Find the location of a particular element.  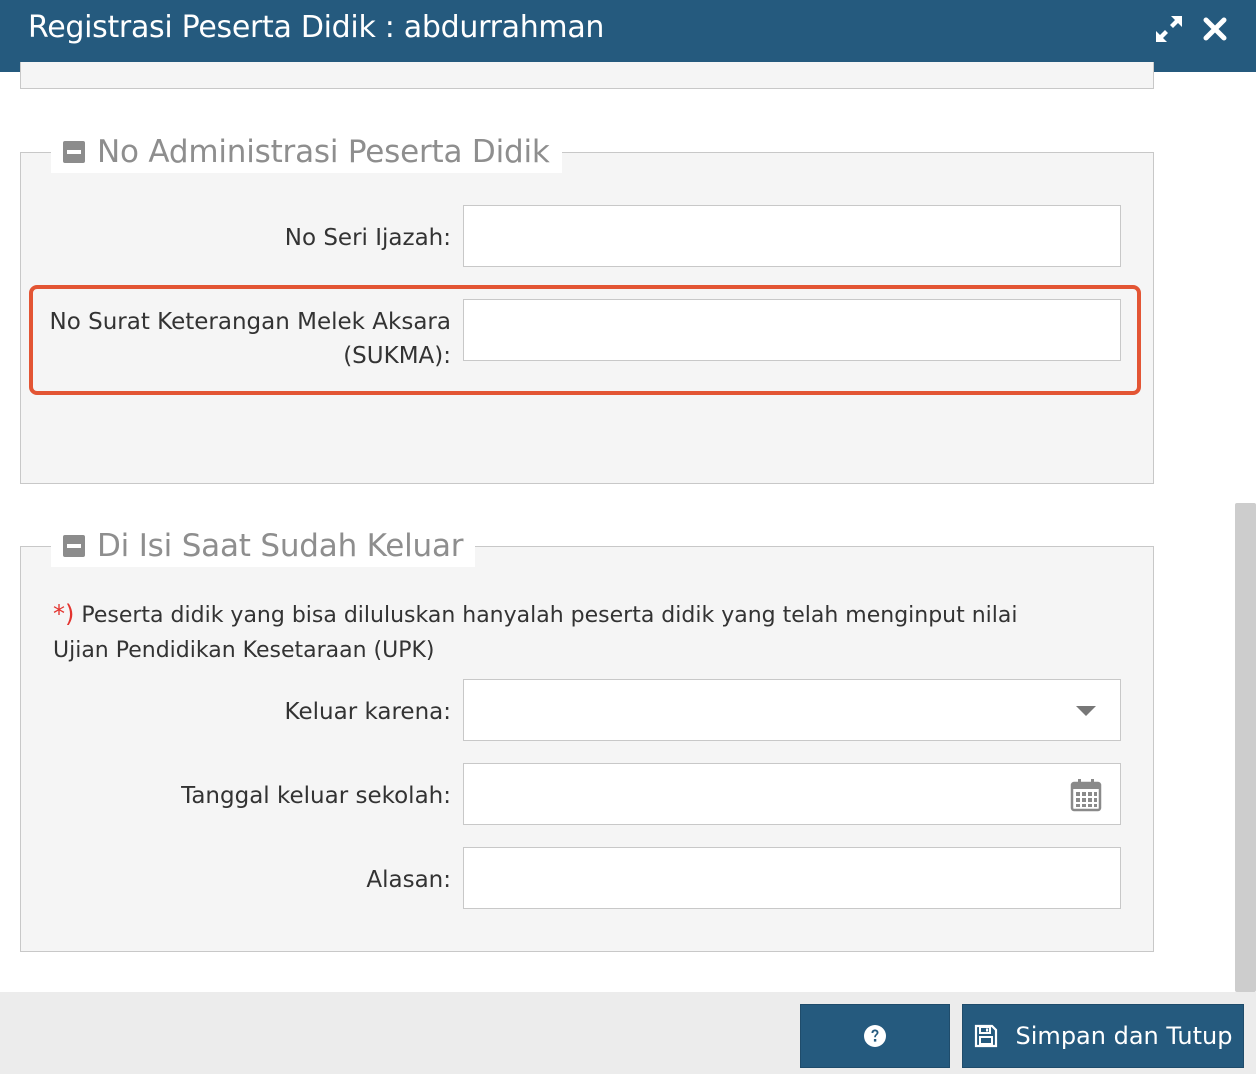

scrollbar-thumb is located at coordinates (1245, 747).